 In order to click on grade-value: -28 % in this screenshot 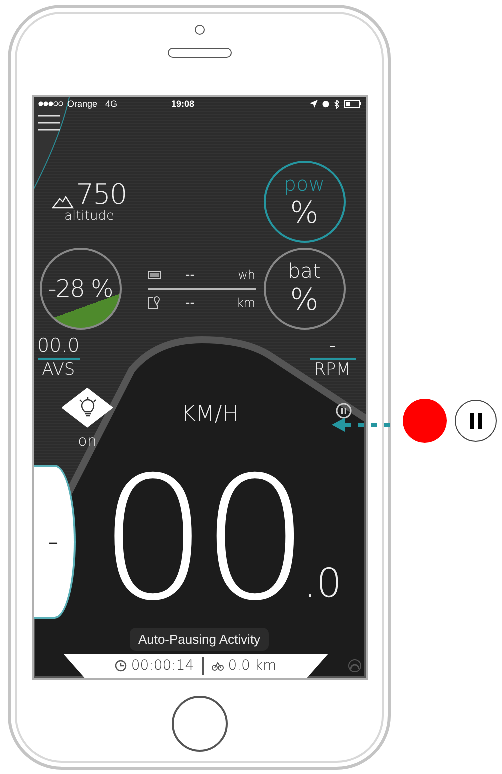, I will do `click(80, 289)`.